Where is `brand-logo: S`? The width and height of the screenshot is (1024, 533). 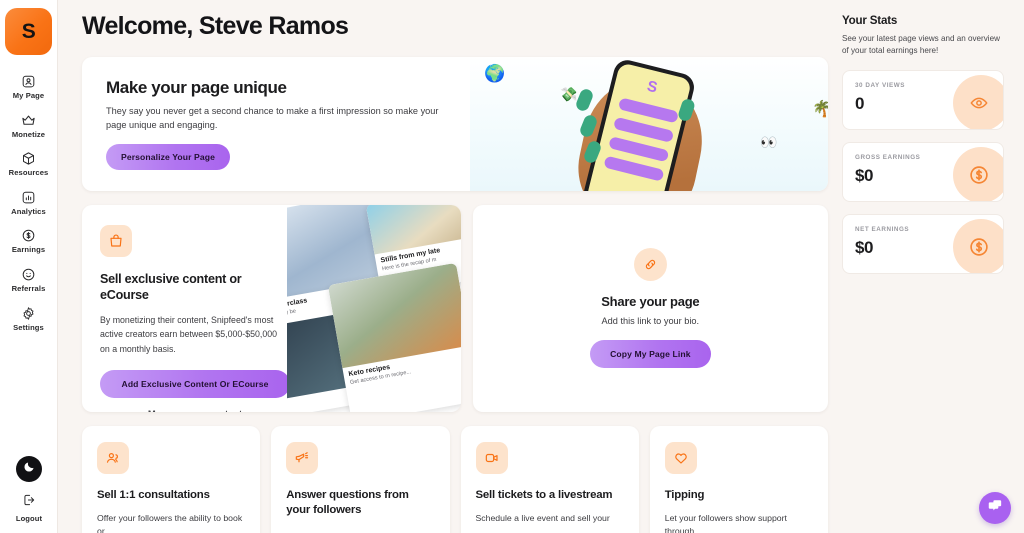 brand-logo: S is located at coordinates (28, 31).